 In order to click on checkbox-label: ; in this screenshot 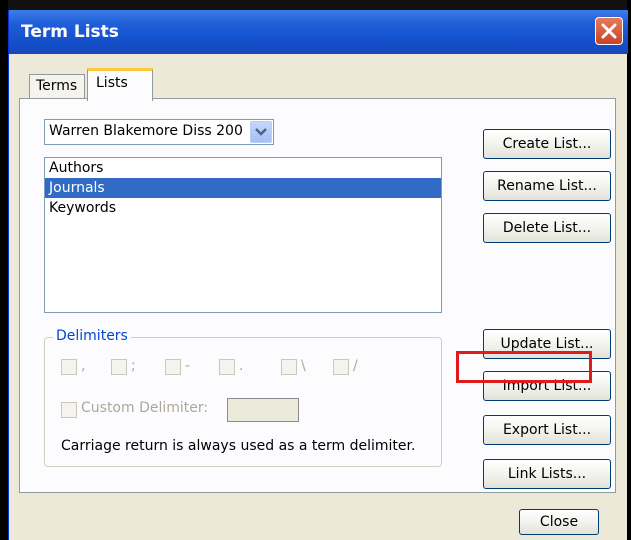, I will do `click(133, 366)`.